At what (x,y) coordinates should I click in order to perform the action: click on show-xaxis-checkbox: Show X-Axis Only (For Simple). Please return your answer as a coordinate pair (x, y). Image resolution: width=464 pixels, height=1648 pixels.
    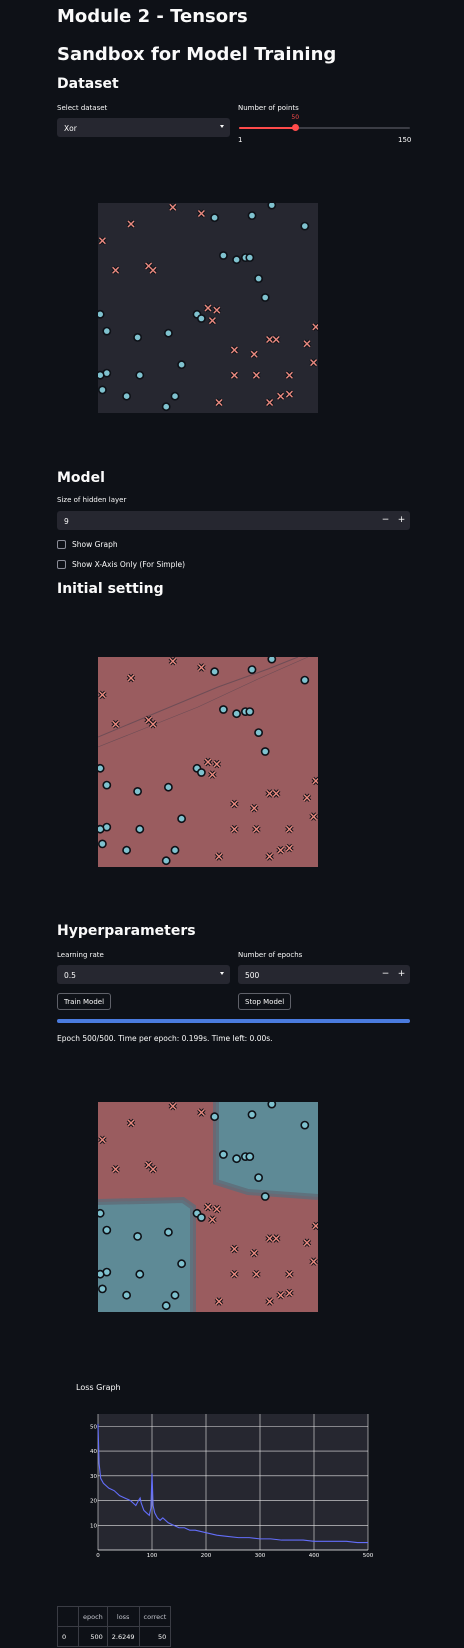
    Looking at the image, I should click on (121, 564).